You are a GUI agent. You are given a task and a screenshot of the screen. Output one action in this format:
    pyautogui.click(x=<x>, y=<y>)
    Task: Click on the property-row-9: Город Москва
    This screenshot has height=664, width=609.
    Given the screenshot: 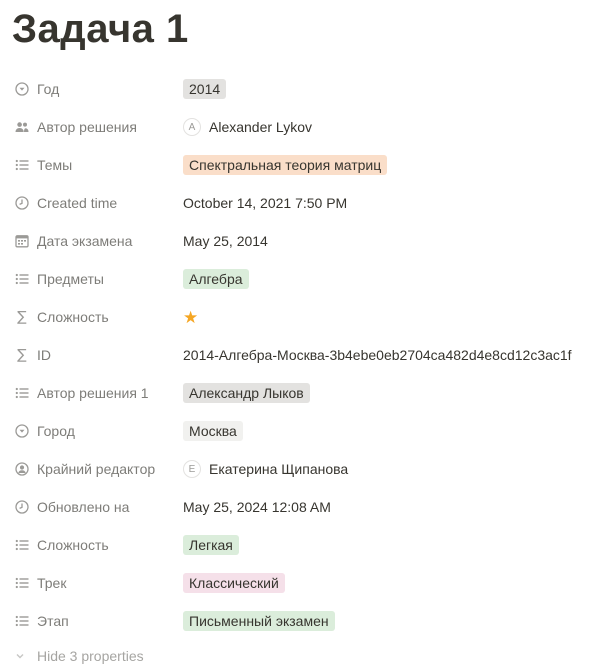 What is the action you would take?
    pyautogui.click(x=304, y=431)
    